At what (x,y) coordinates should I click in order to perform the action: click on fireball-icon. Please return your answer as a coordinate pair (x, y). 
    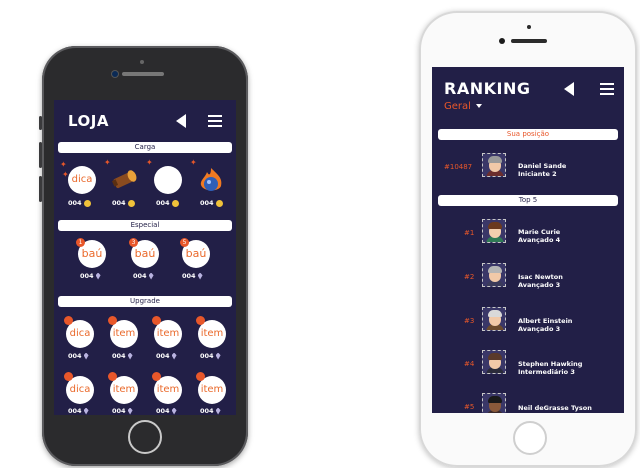
    Looking at the image, I should click on (211, 180).